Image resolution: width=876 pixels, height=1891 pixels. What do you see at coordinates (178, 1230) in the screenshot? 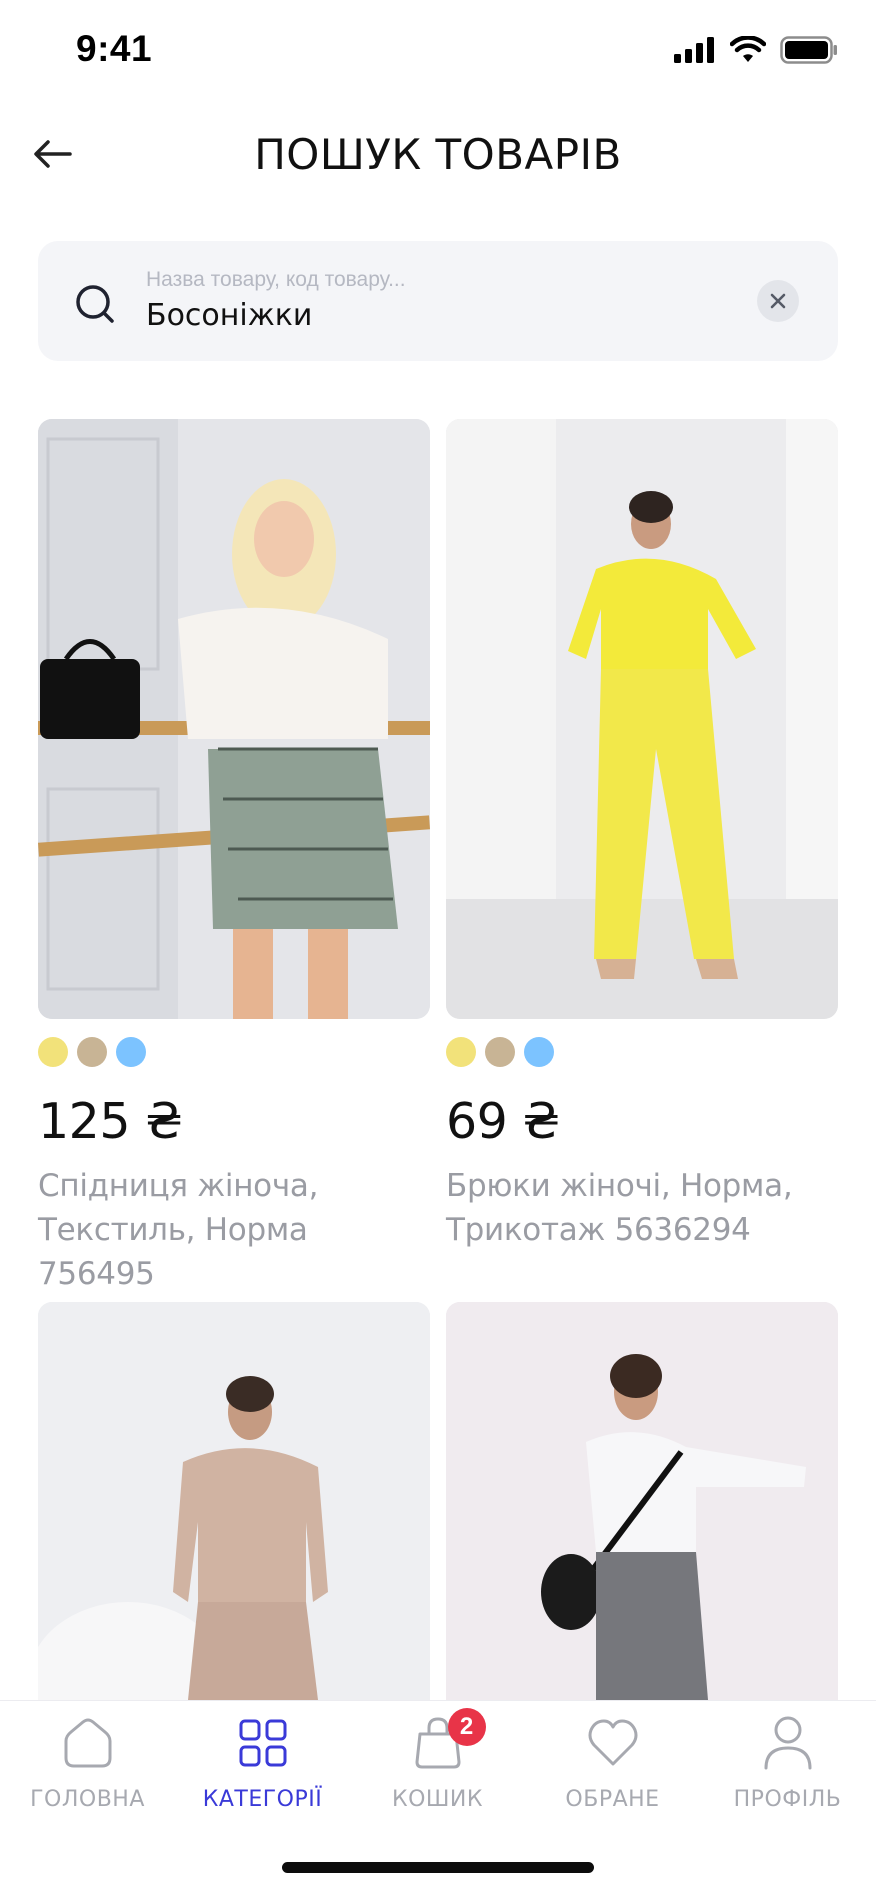
I see `product-description: Спідниця жіноча, Текстиль, Норма 756495` at bounding box center [178, 1230].